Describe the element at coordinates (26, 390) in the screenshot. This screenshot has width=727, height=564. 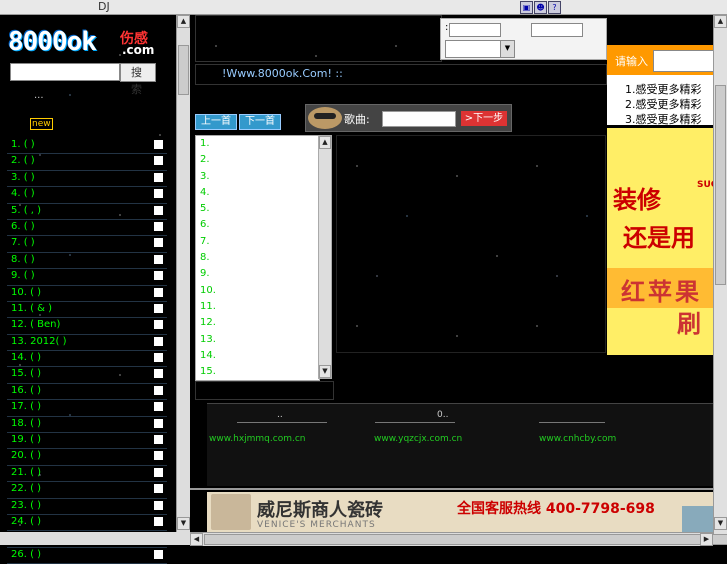
I see `list-item-label: 16. ( )` at that location.